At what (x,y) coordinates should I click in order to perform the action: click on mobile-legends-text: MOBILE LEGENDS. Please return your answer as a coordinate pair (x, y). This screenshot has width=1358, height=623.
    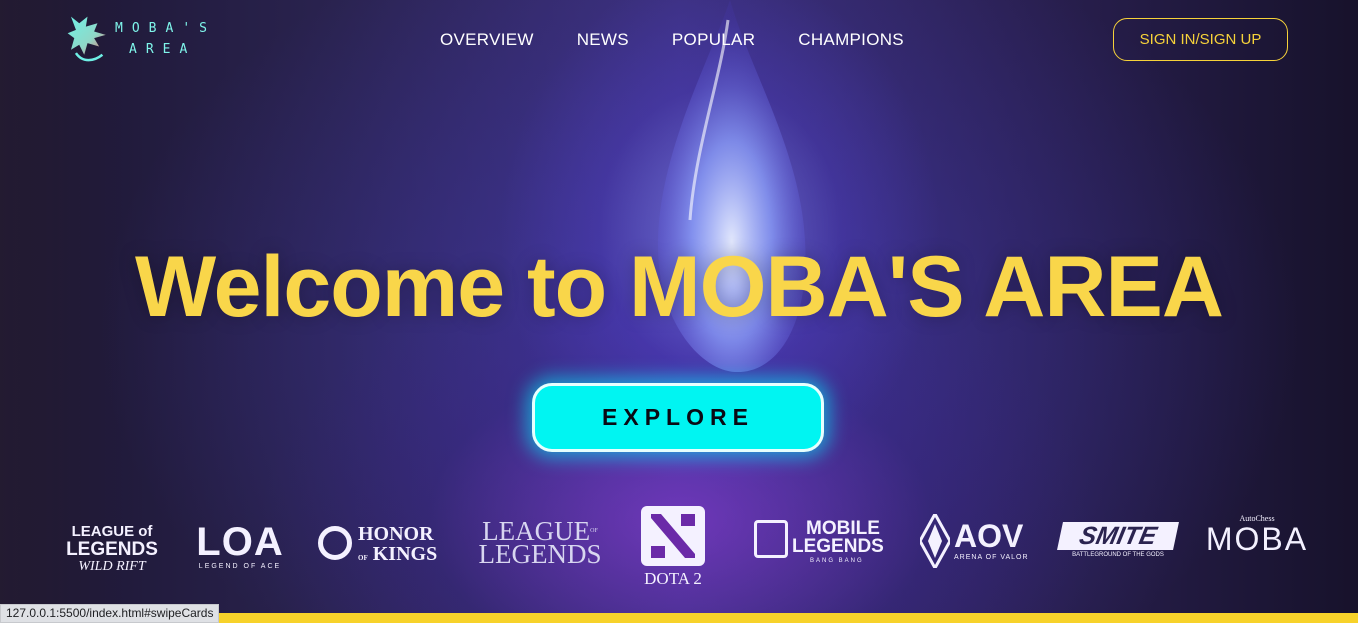
    Looking at the image, I should click on (838, 538).